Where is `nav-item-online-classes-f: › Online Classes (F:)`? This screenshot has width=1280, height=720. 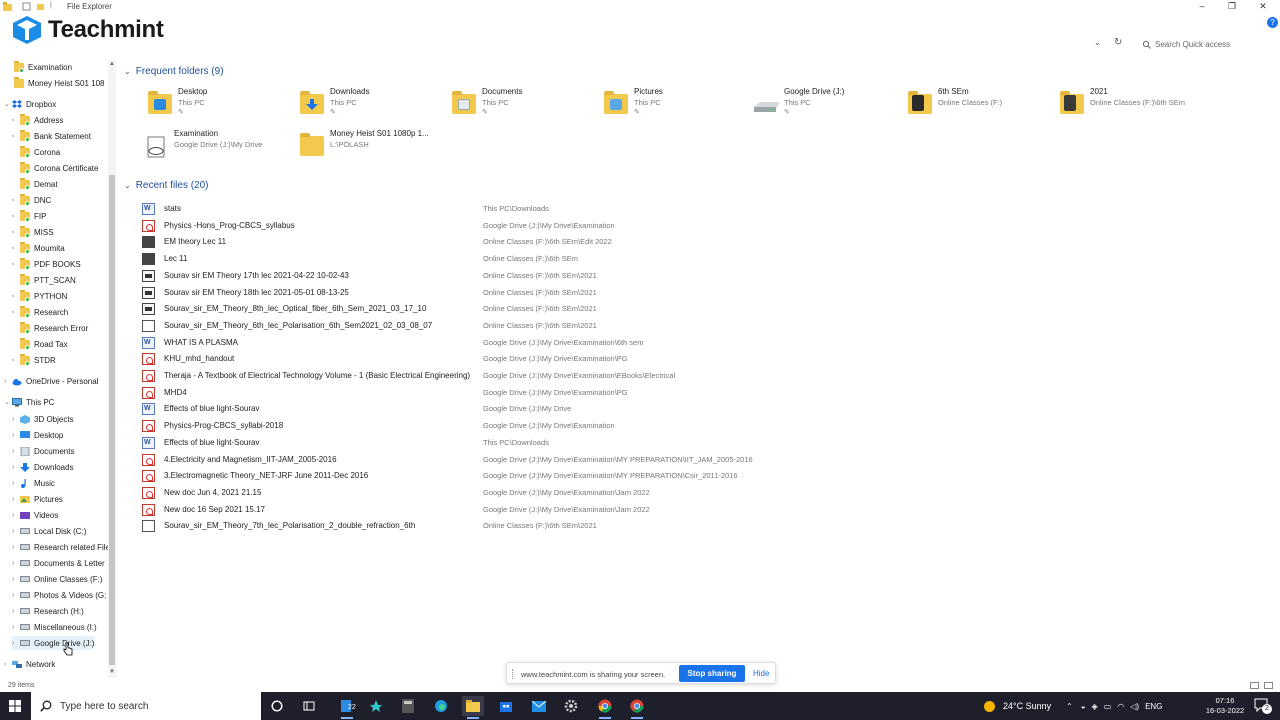 nav-item-online-classes-f: › Online Classes (F:) is located at coordinates (57, 579).